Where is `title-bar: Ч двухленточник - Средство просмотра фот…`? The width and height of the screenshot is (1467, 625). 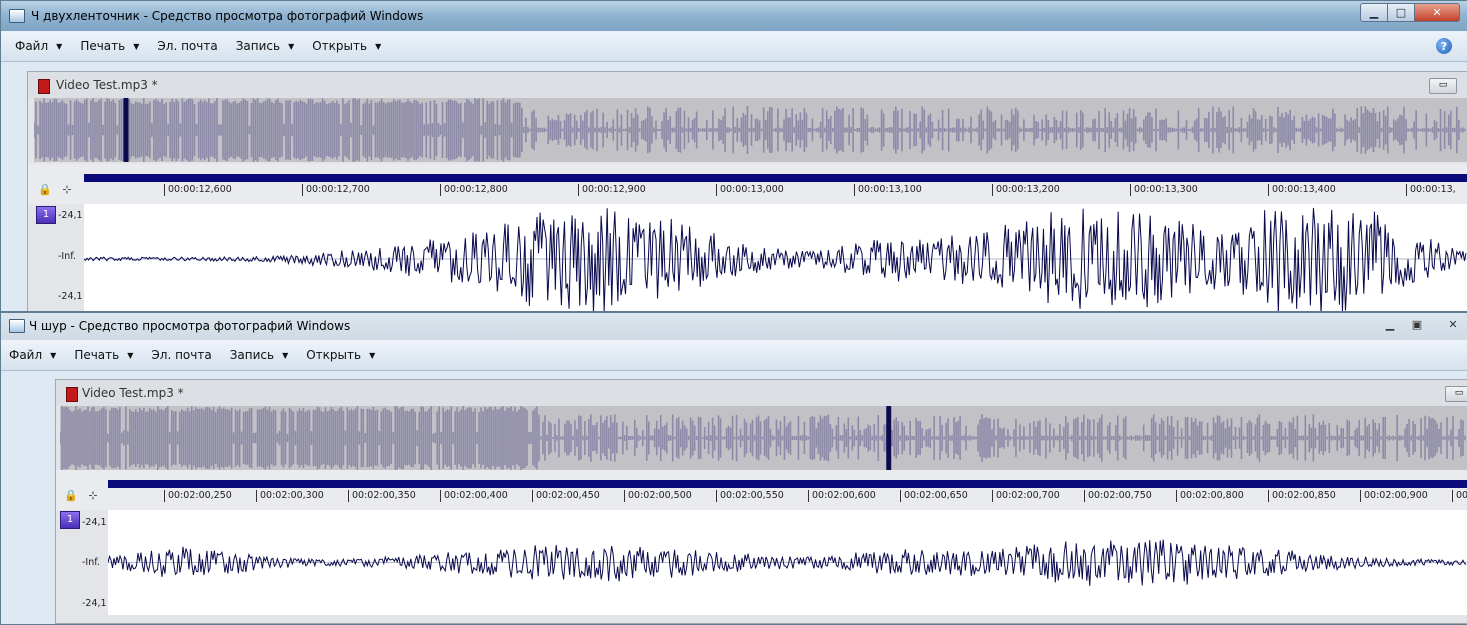 title-bar: Ч двухленточник - Средство просмотра фот… is located at coordinates (734, 16).